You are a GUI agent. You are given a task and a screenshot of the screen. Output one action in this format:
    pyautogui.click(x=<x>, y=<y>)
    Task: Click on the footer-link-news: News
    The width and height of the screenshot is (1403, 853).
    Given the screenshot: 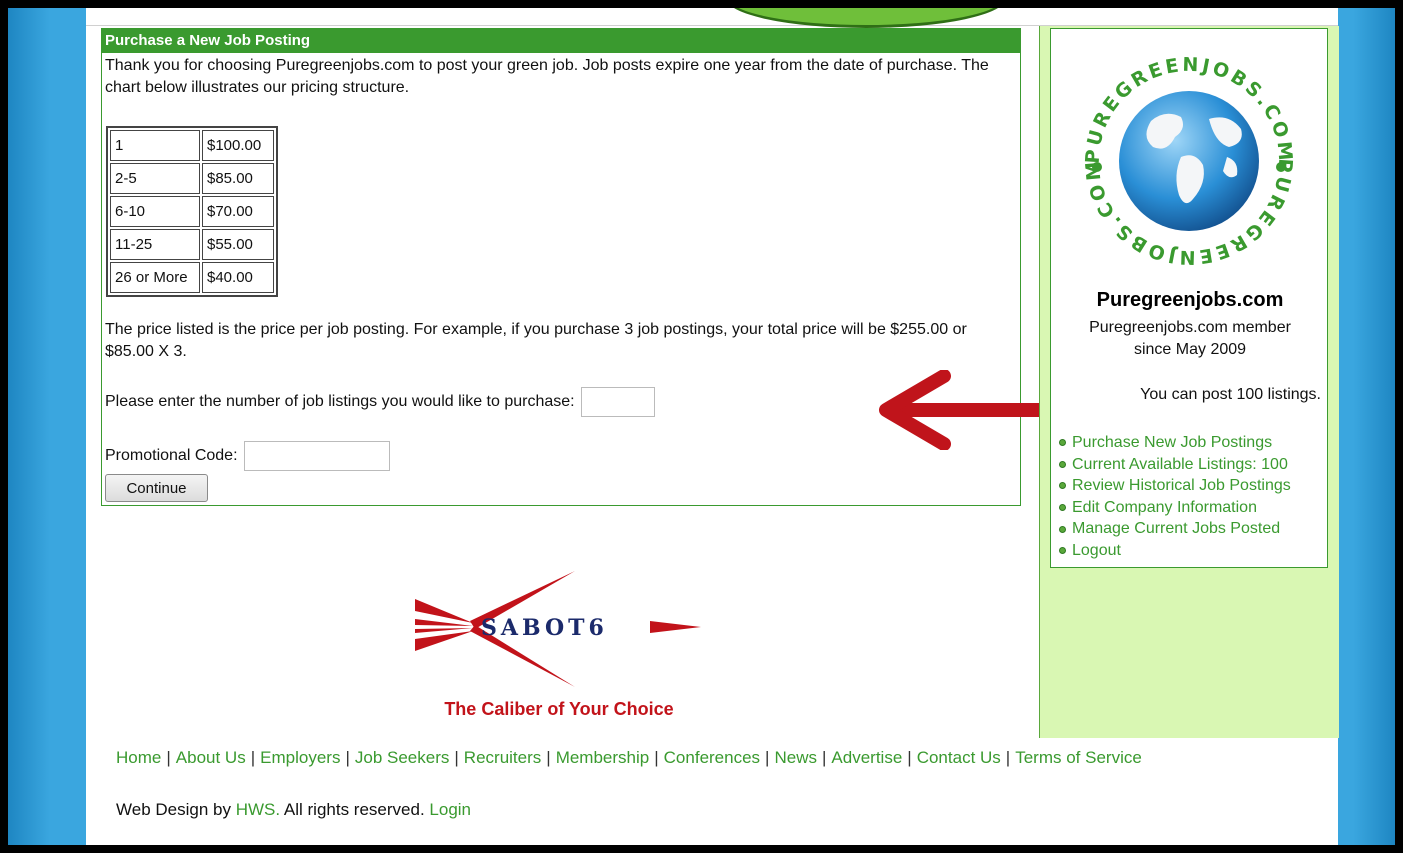 What is the action you would take?
    pyautogui.click(x=795, y=757)
    